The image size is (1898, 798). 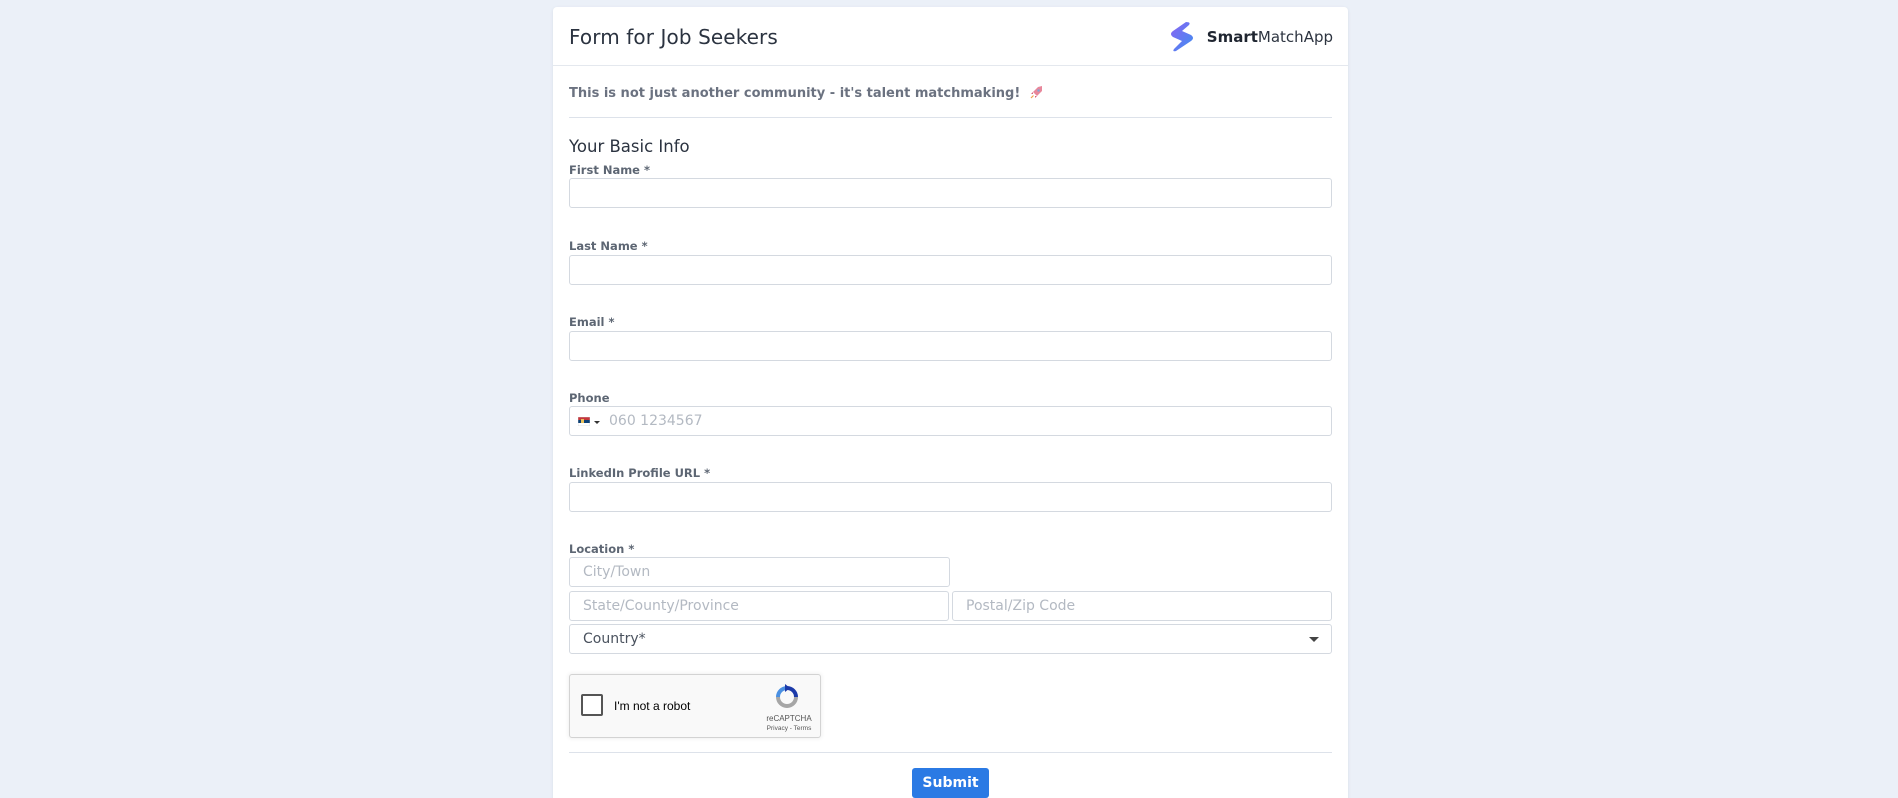 What do you see at coordinates (1314, 639) in the screenshot?
I see `dropdown-caret-icon` at bounding box center [1314, 639].